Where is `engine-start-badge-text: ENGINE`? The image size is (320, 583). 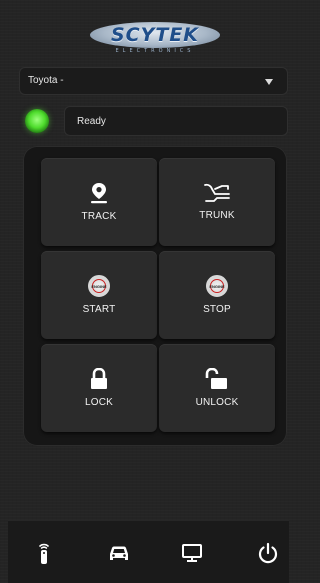 engine-start-badge-text: ENGINE is located at coordinates (99, 286).